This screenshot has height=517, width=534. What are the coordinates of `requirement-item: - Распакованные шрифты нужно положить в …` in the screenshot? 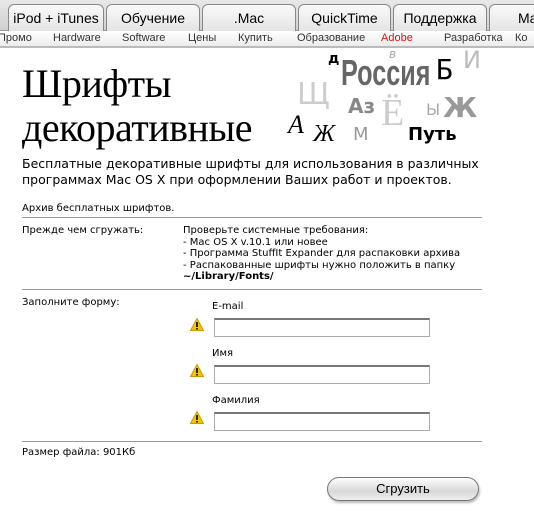 It's located at (319, 265).